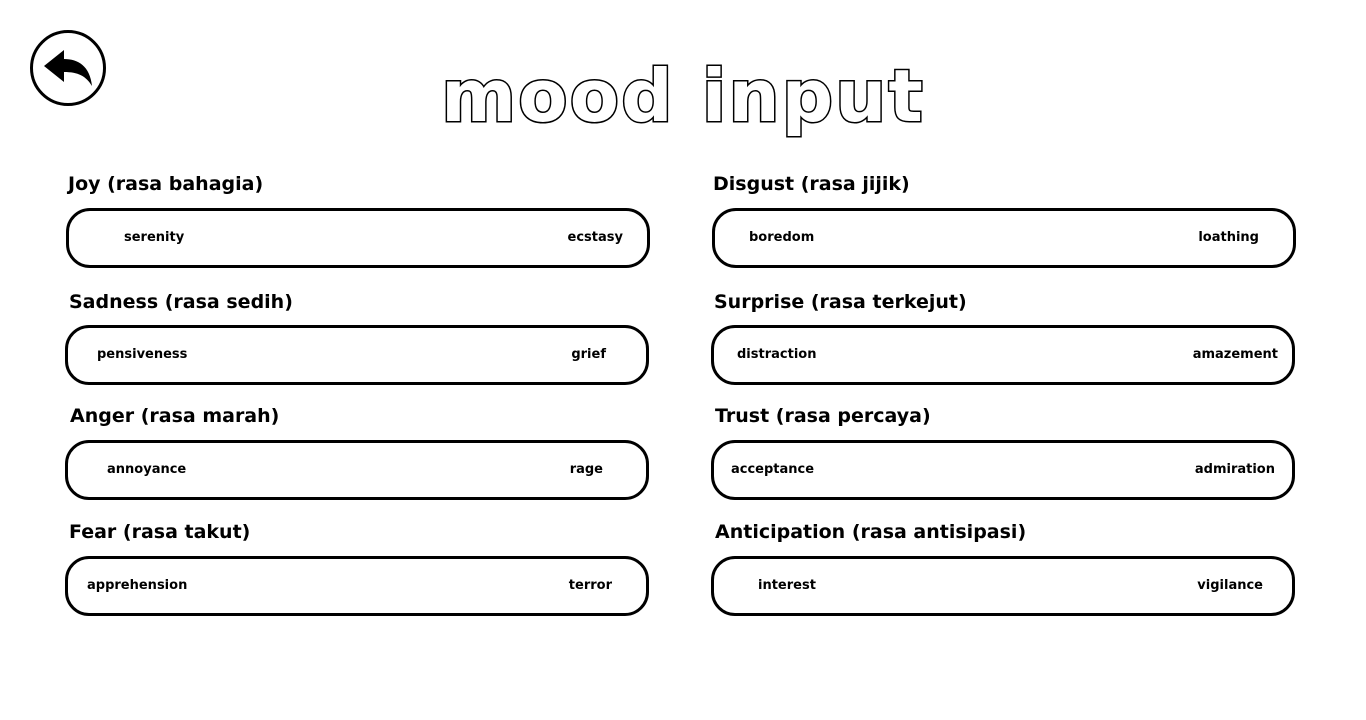  I want to click on slider-high-label: rage, so click(586, 469).